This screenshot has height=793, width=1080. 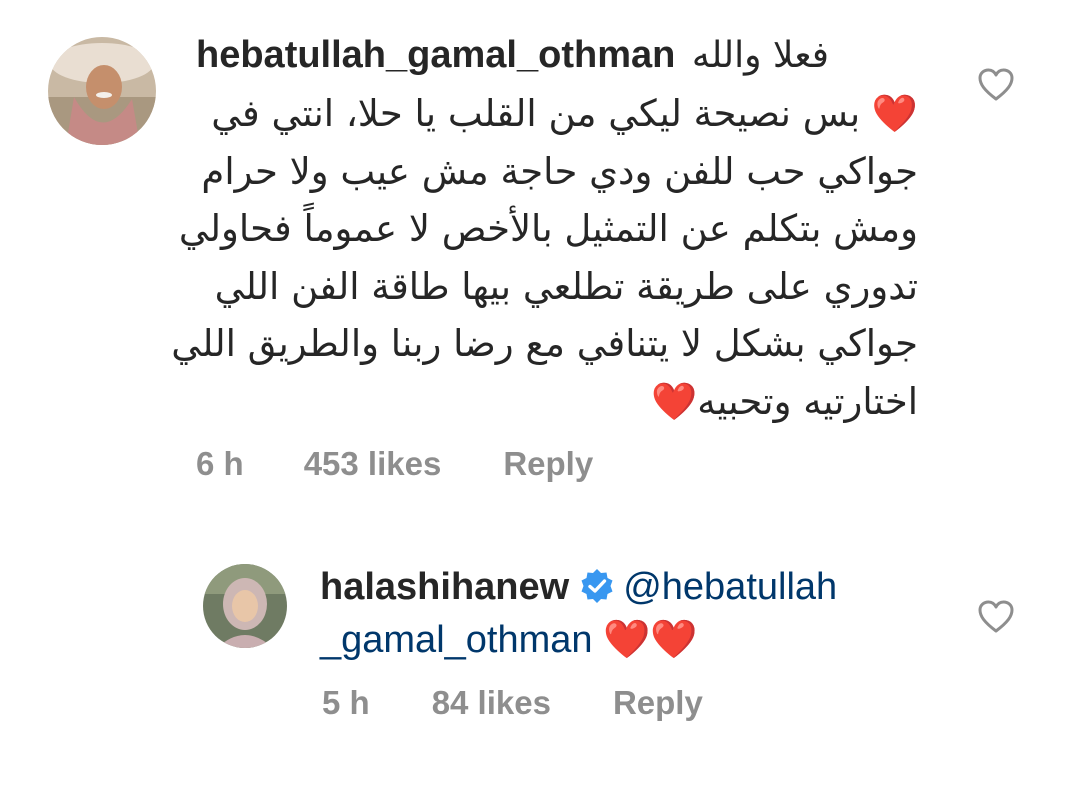 I want to click on reply-line-2: _gamal_othman ❤️❤️, so click(x=509, y=640).